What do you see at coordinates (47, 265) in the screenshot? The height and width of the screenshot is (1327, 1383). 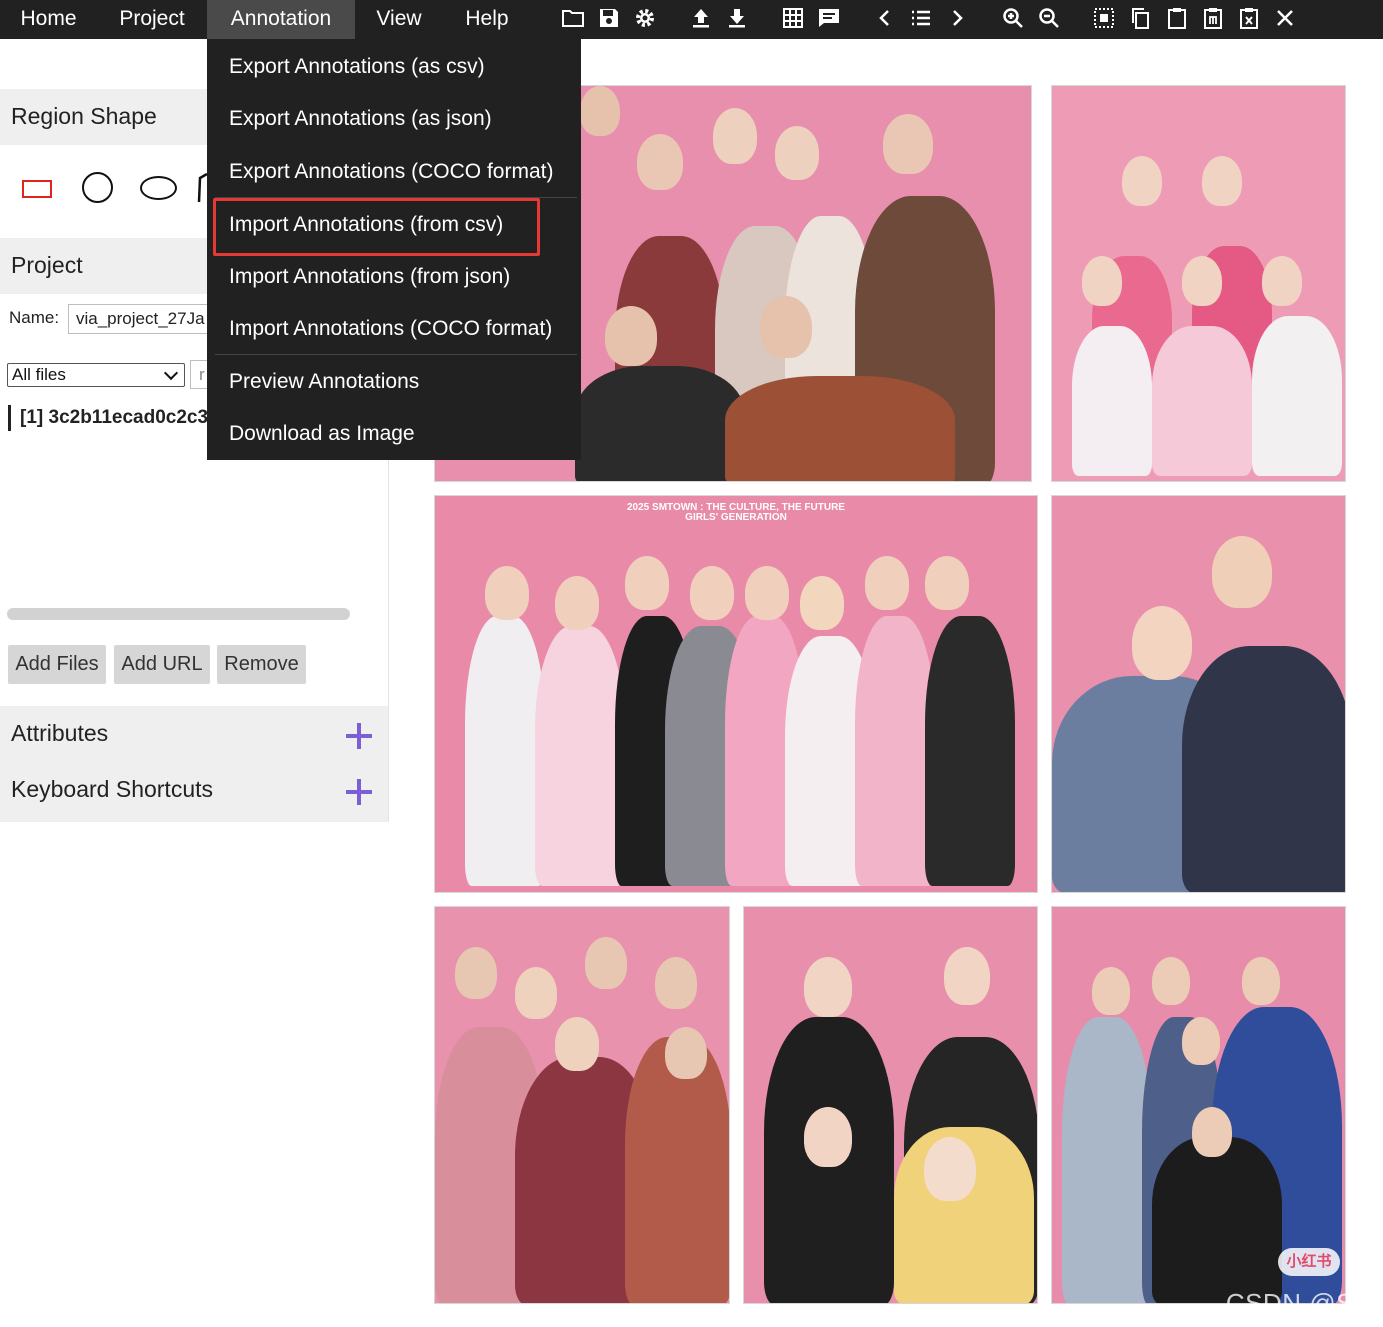 I see `project-title: Project` at bounding box center [47, 265].